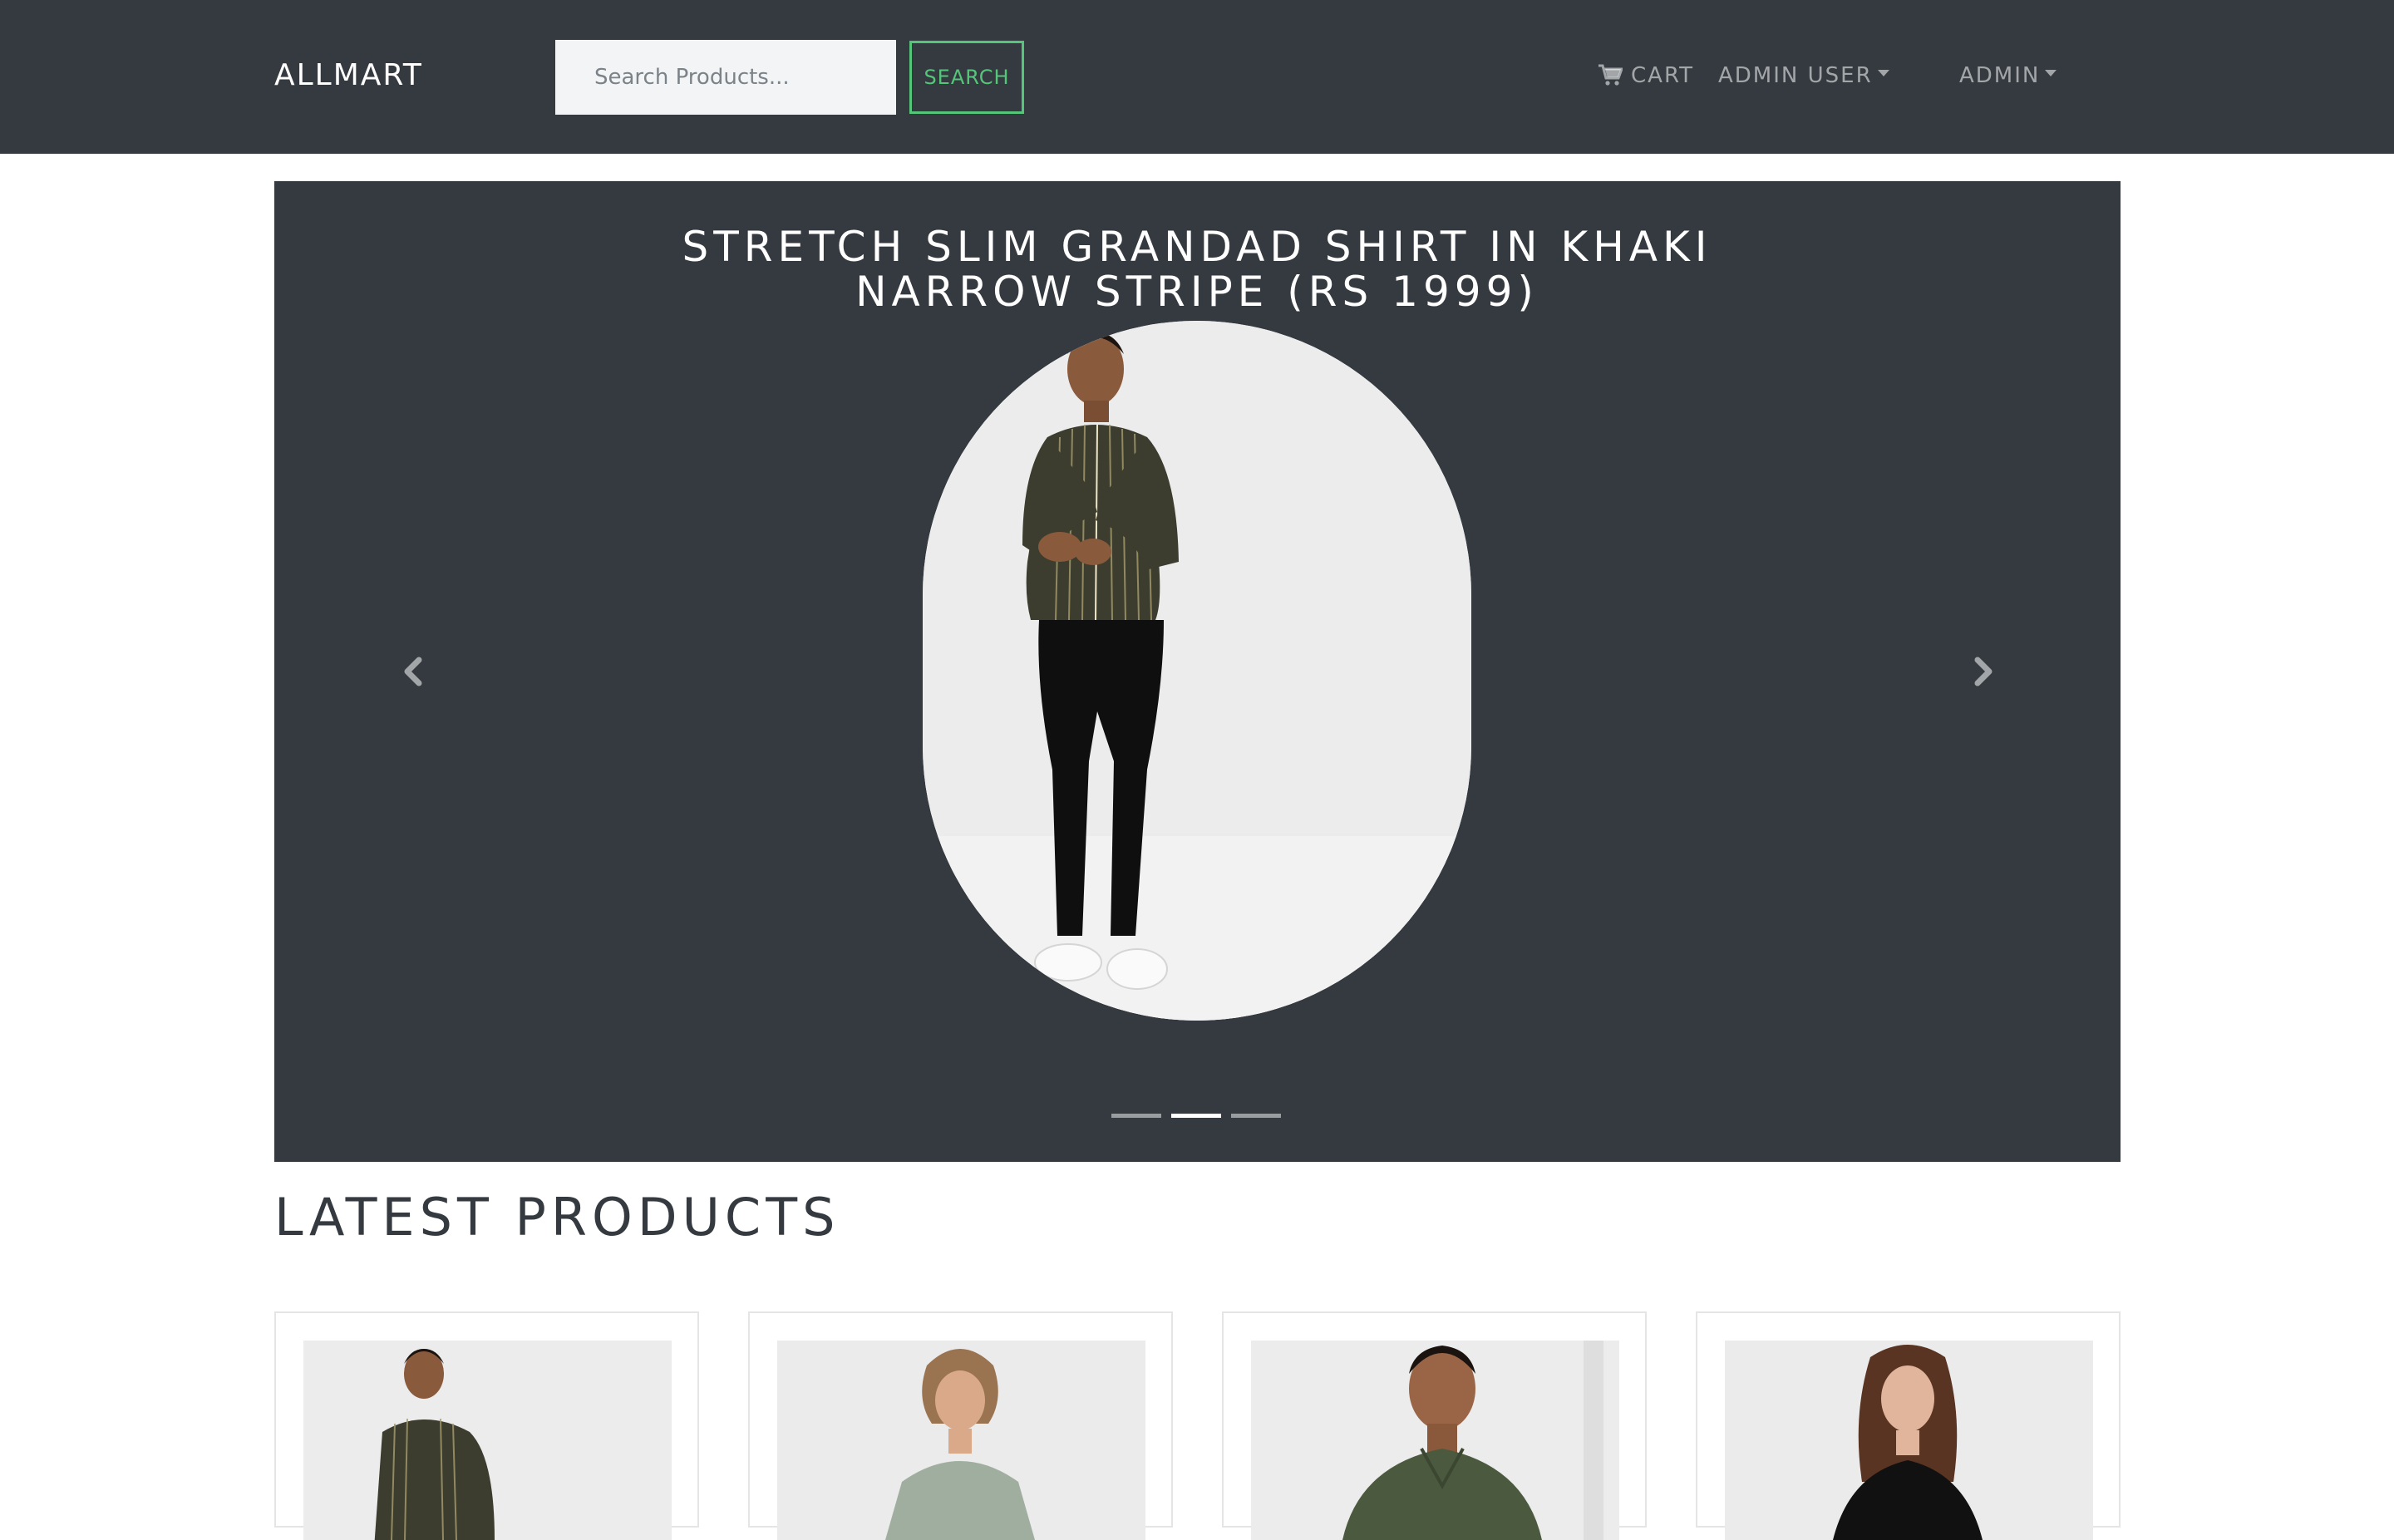  I want to click on brand-logo: ALLMART, so click(348, 75).